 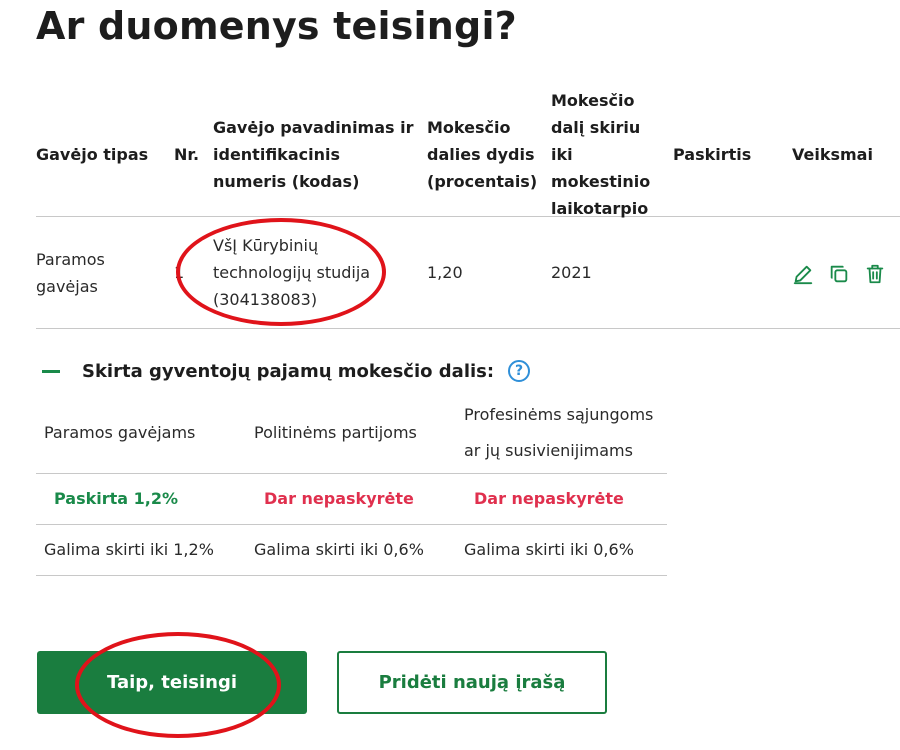 I want to click on summary-title: Skirta gyventojų pajamų mokesčio dalis:, so click(x=288, y=371).